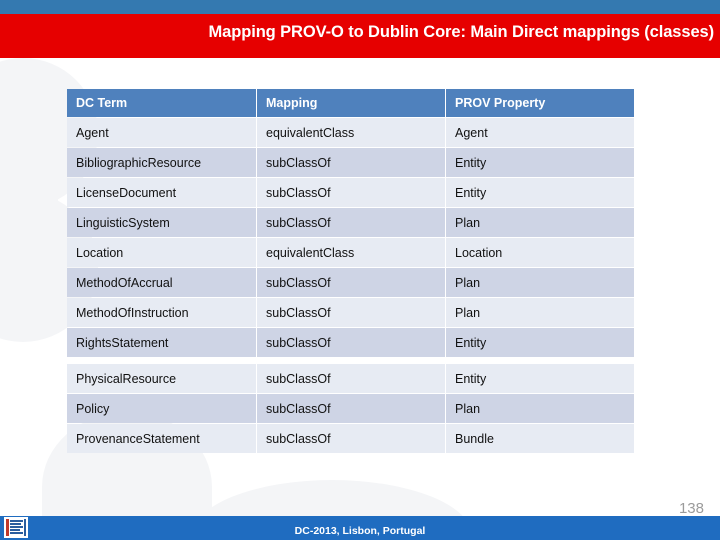  What do you see at coordinates (360, 530) in the screenshot?
I see `footer-text: DC-2013, Lisbon, Portugal` at bounding box center [360, 530].